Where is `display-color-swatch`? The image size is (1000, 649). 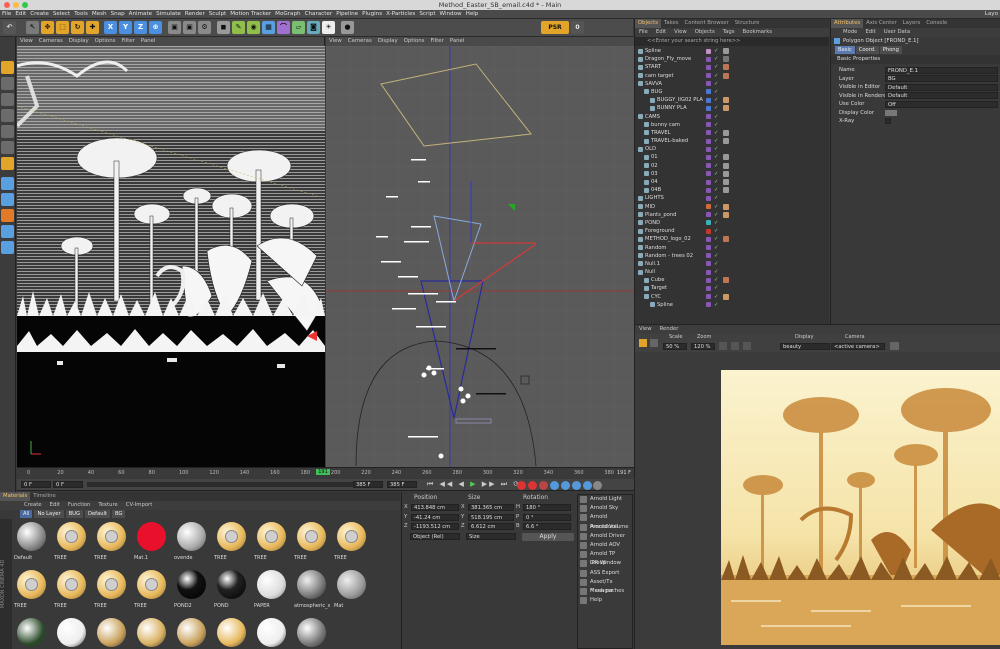 display-color-swatch is located at coordinates (891, 112).